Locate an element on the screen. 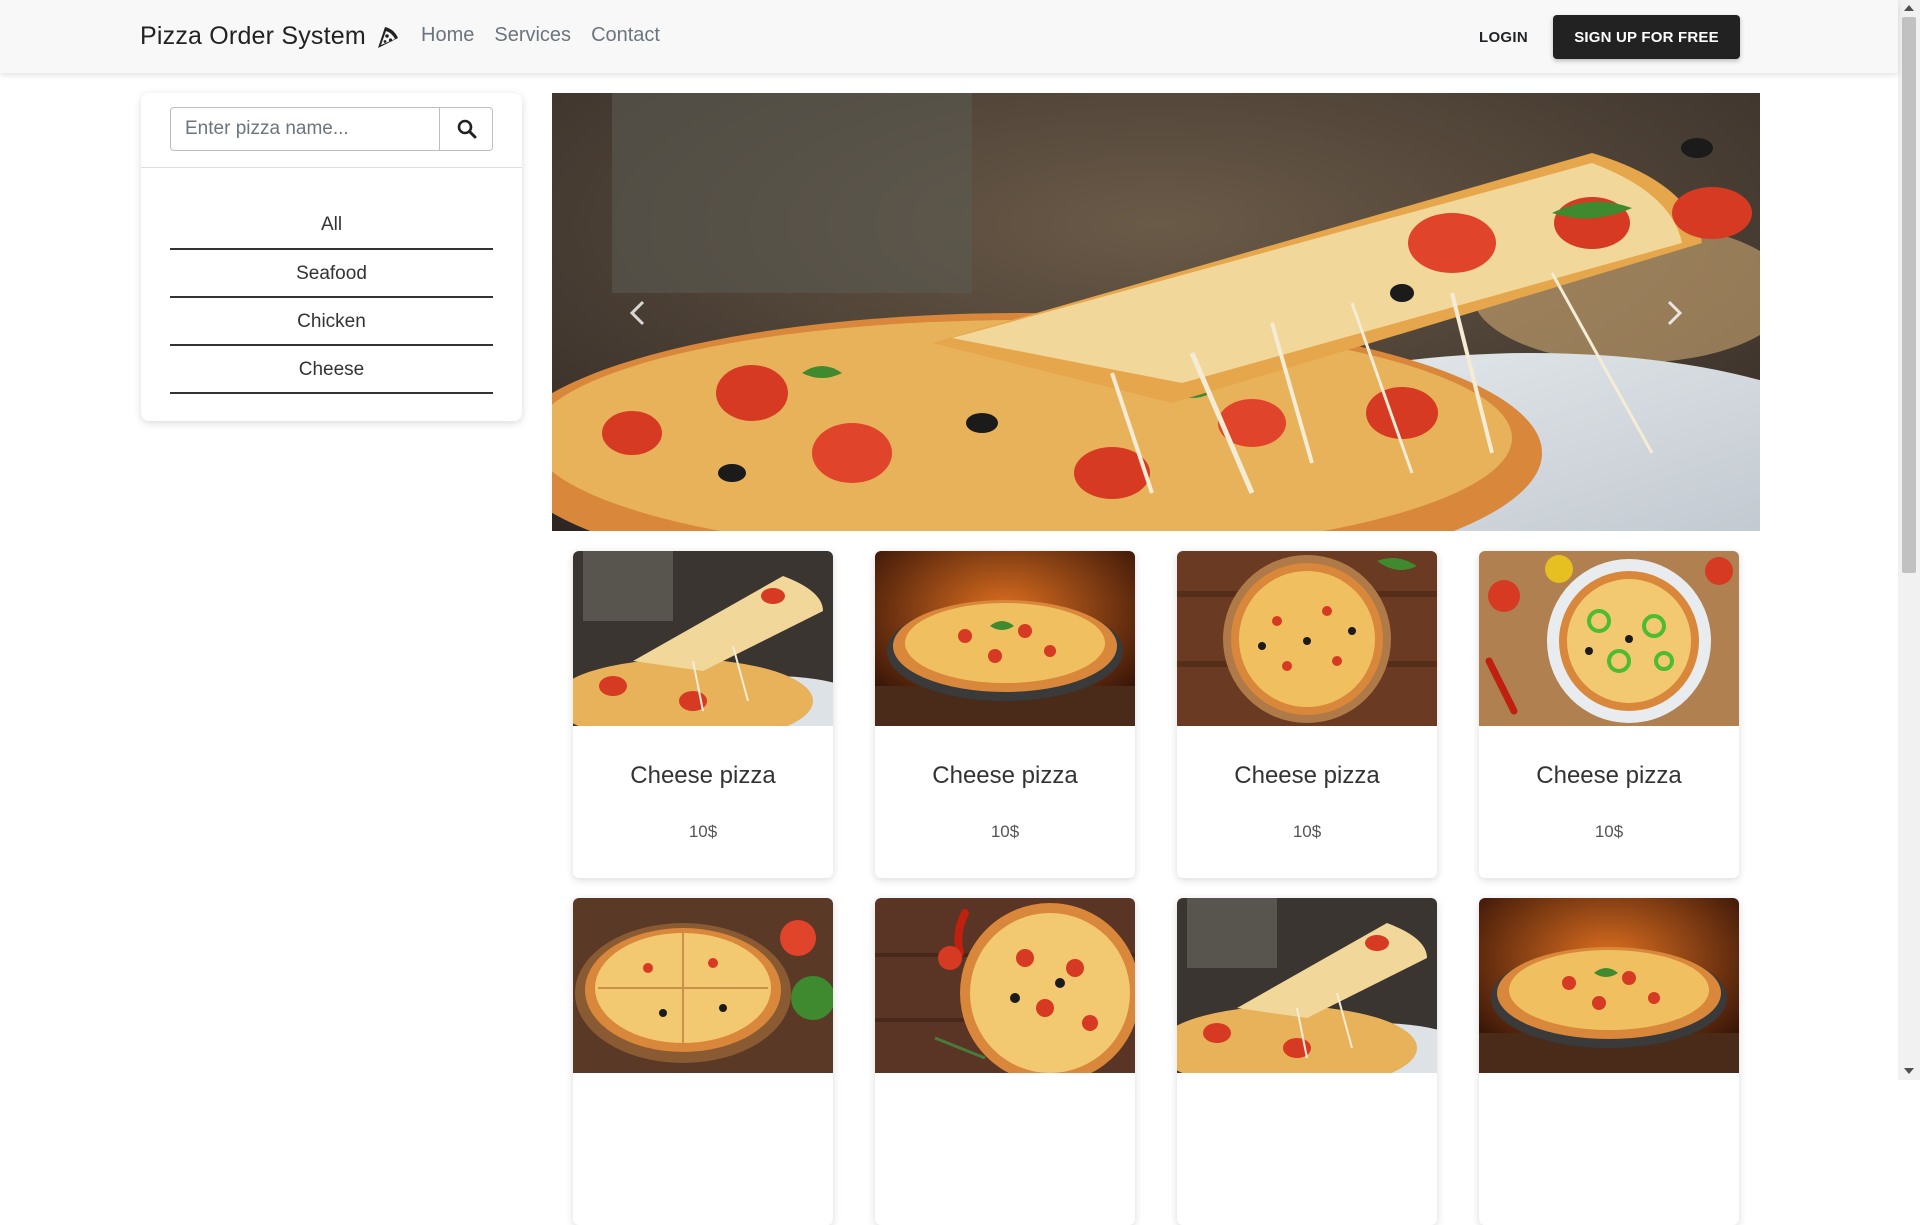 The image size is (1920, 1225). scroll-up-icon is located at coordinates (1909, 8).